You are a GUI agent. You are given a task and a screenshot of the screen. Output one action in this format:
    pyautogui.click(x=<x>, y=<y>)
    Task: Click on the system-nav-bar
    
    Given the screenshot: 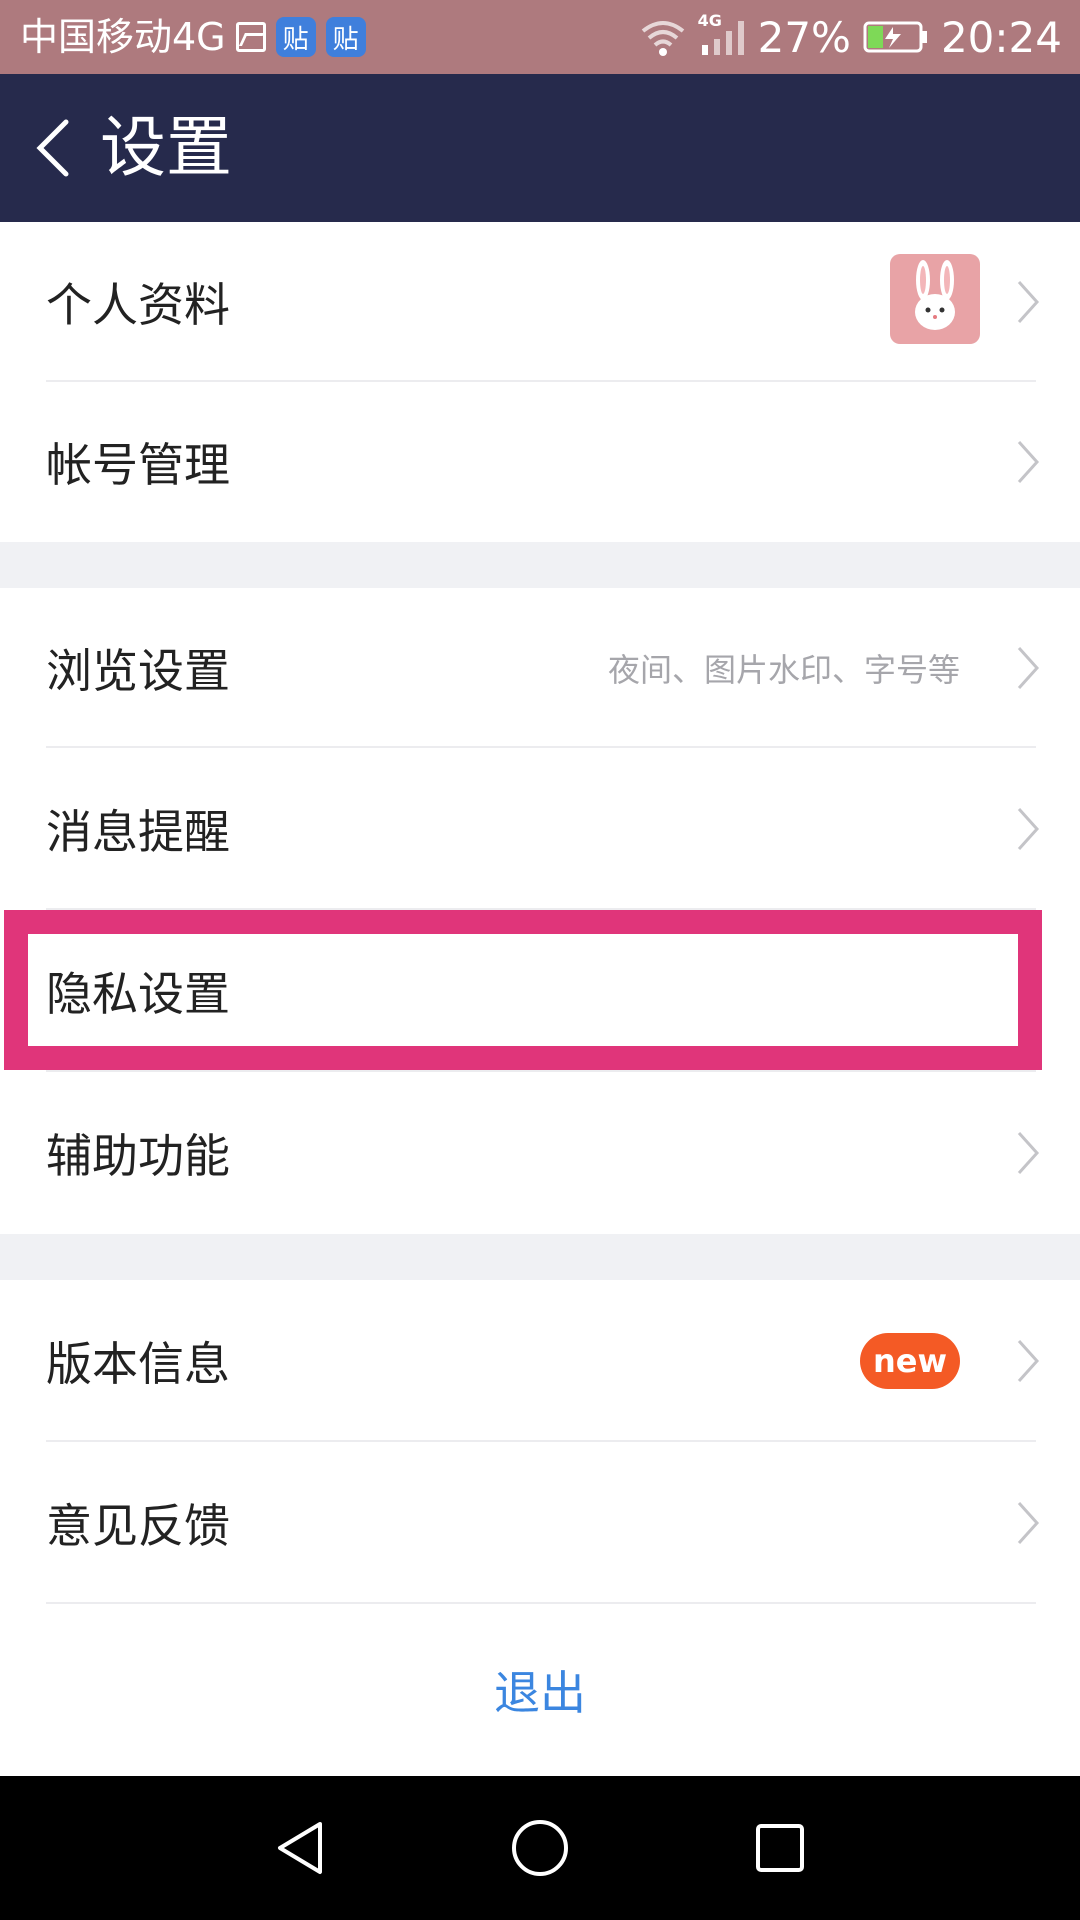 What is the action you would take?
    pyautogui.click(x=540, y=1848)
    